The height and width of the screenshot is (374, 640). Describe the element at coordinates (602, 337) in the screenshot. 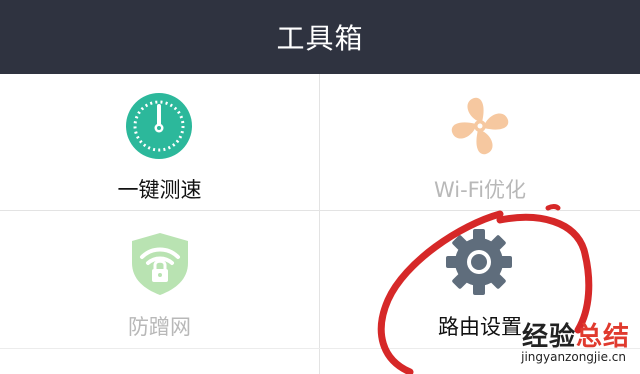

I see `watermark-accent: 总结` at that location.